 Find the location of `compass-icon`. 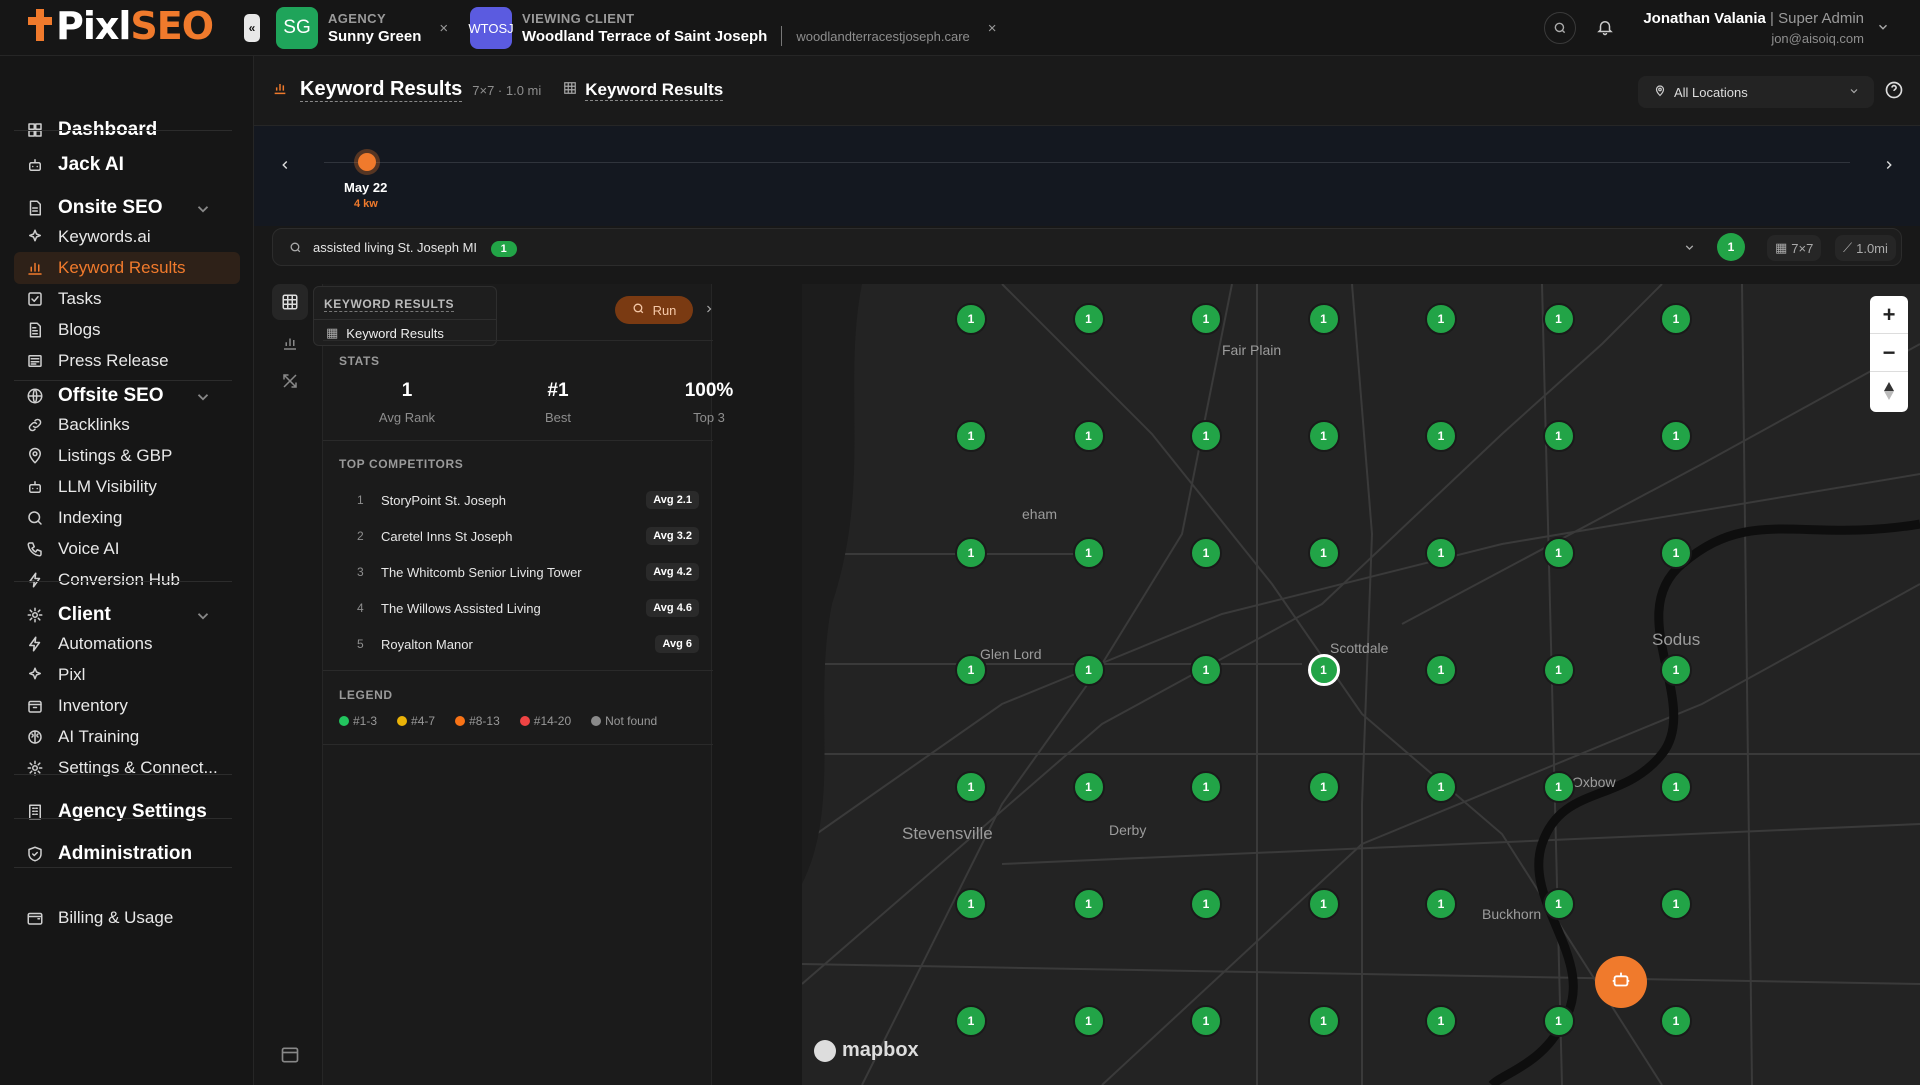

compass-icon is located at coordinates (1889, 391).